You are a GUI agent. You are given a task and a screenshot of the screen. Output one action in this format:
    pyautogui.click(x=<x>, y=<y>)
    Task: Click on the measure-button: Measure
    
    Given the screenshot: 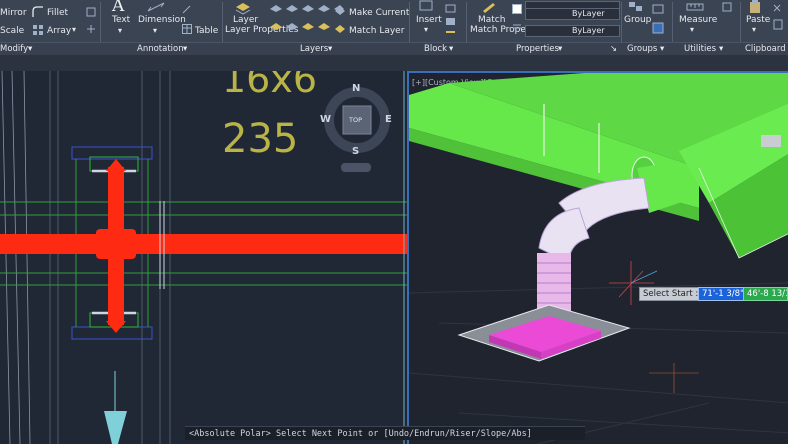 What is the action you would take?
    pyautogui.click(x=698, y=20)
    